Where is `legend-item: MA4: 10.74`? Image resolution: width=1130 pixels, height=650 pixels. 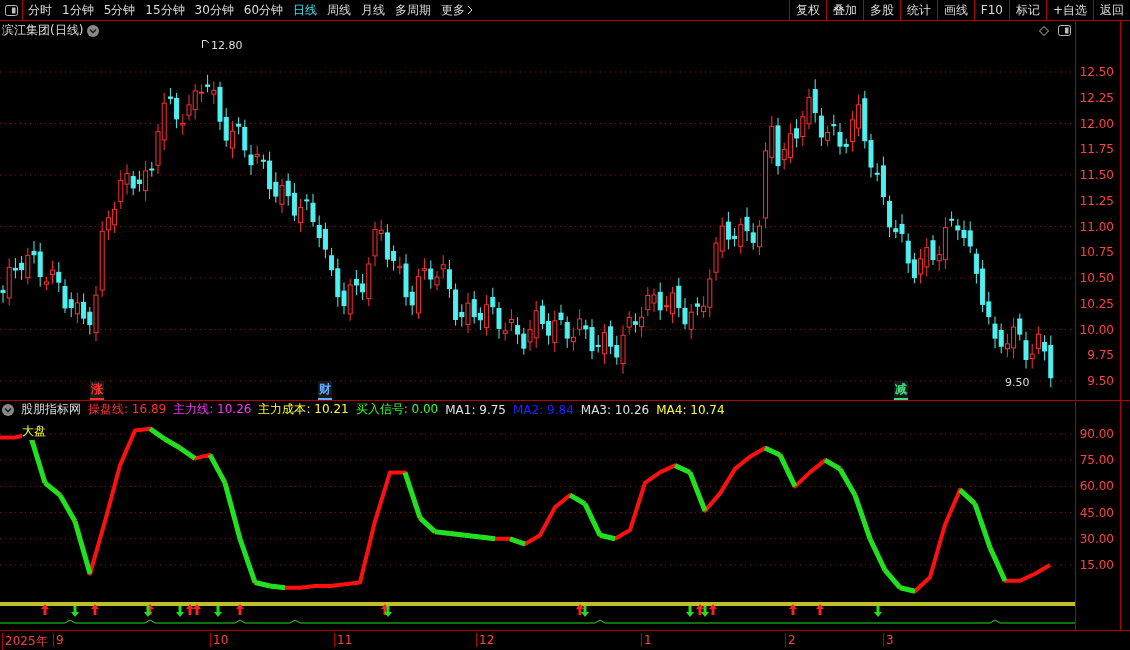 legend-item: MA4: 10.74 is located at coordinates (690, 409).